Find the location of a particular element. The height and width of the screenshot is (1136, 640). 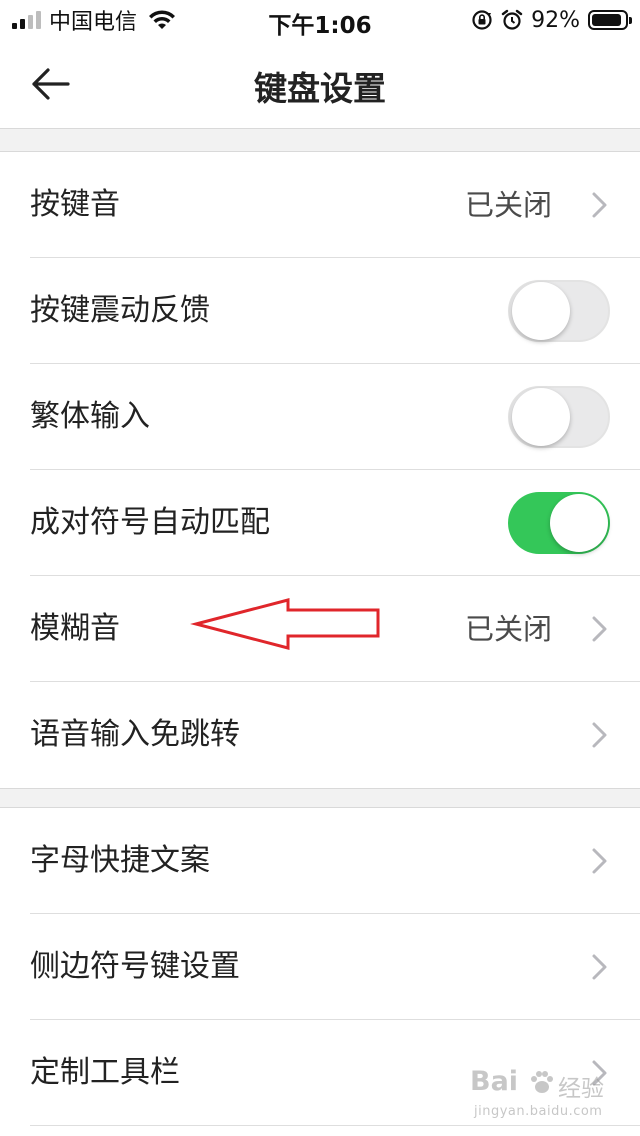

paired-symbols-toggle is located at coordinates (559, 523).